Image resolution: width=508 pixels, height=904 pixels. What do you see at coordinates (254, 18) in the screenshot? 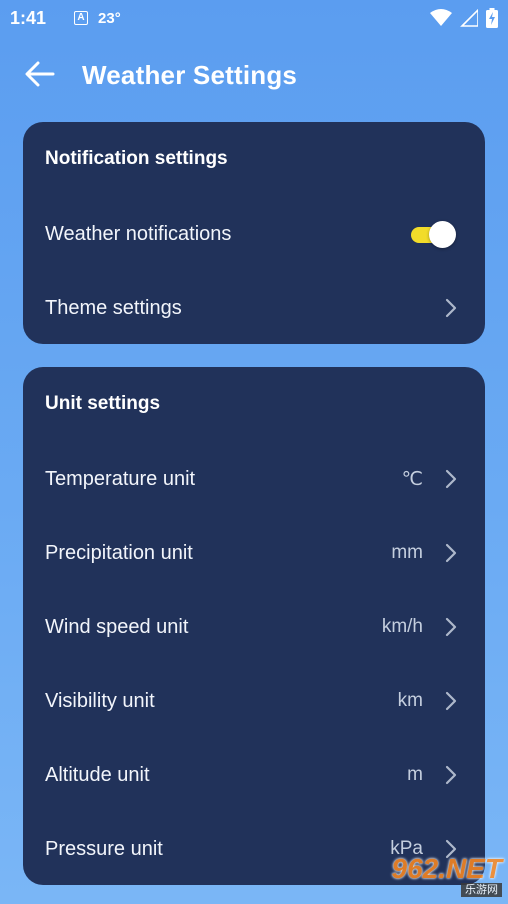
I see `status-bar: 1:41 A 23°` at bounding box center [254, 18].